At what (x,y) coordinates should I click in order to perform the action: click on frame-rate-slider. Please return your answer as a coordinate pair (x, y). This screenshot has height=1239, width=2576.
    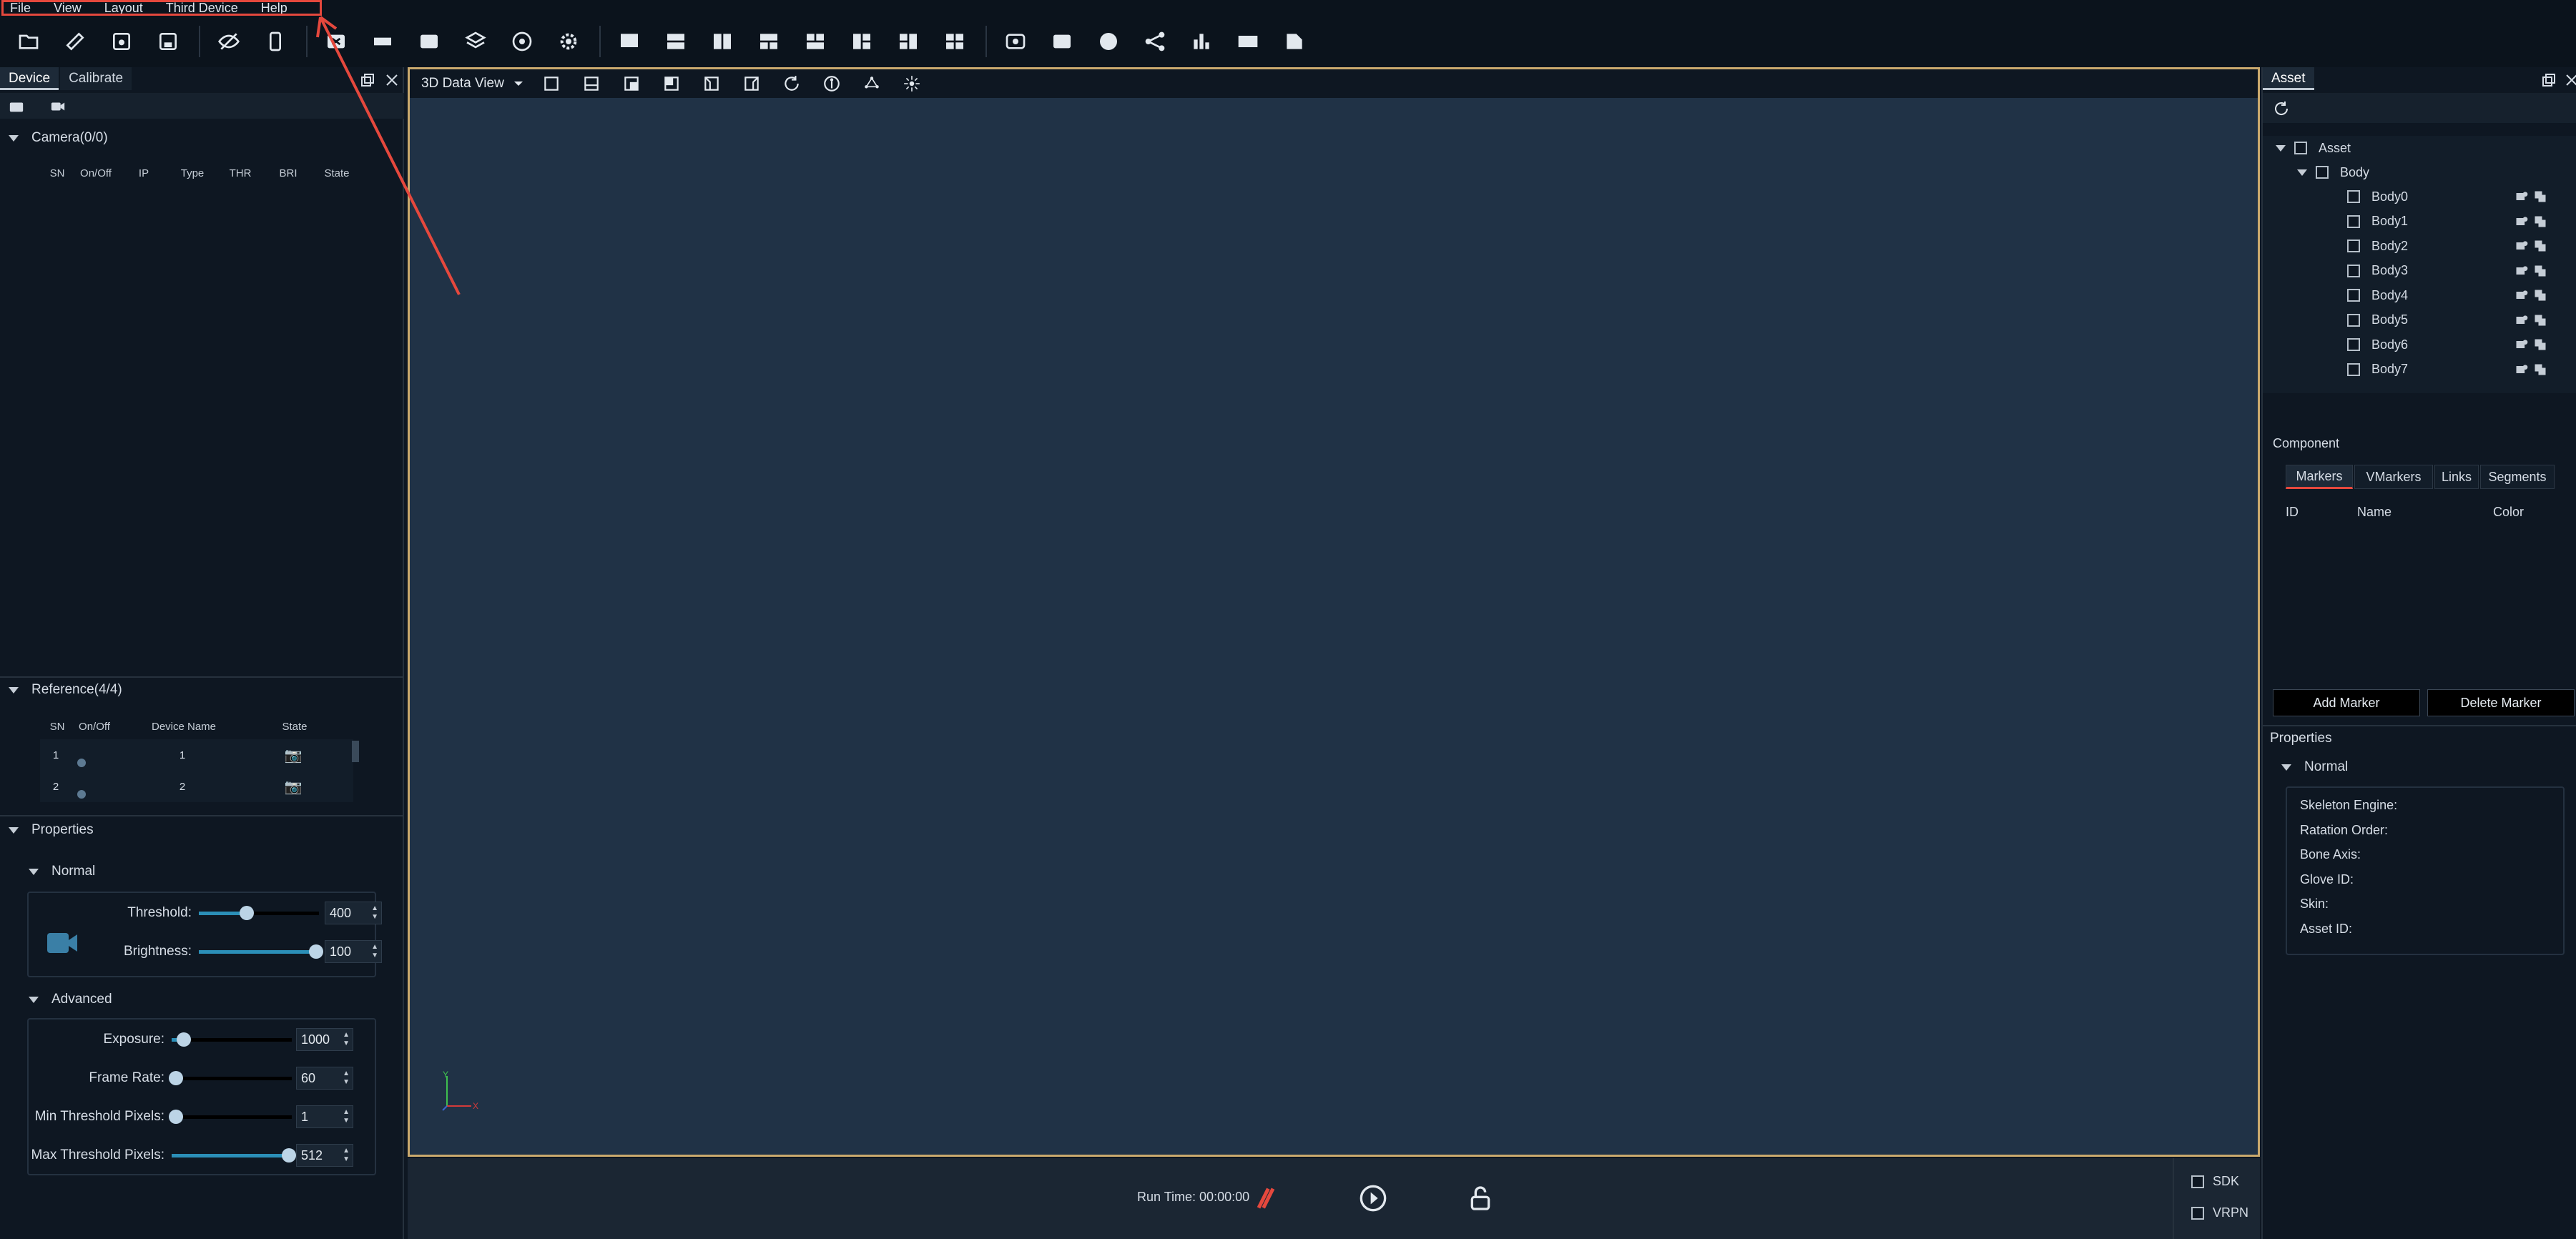
    Looking at the image, I should click on (231, 1078).